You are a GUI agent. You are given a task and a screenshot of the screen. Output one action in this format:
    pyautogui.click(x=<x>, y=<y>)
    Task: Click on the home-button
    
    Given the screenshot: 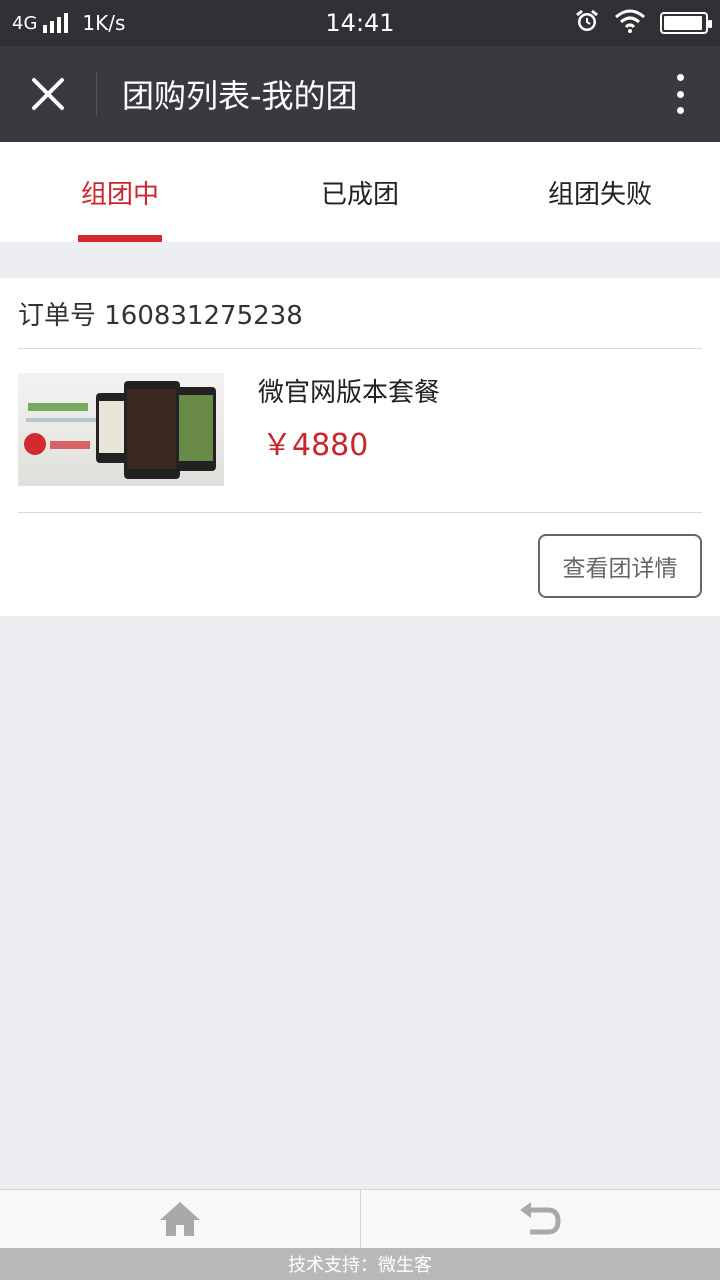 What is the action you would take?
    pyautogui.click(x=180, y=1219)
    